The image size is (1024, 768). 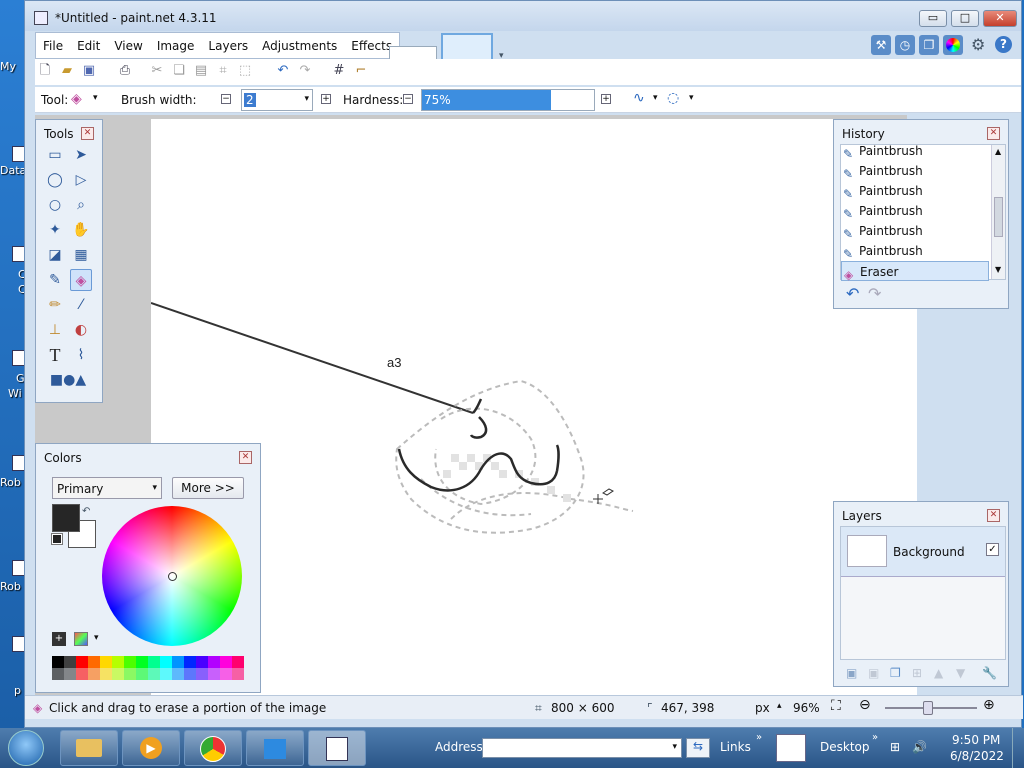 What do you see at coordinates (919, 747) in the screenshot?
I see `volume-icon: 🔊` at bounding box center [919, 747].